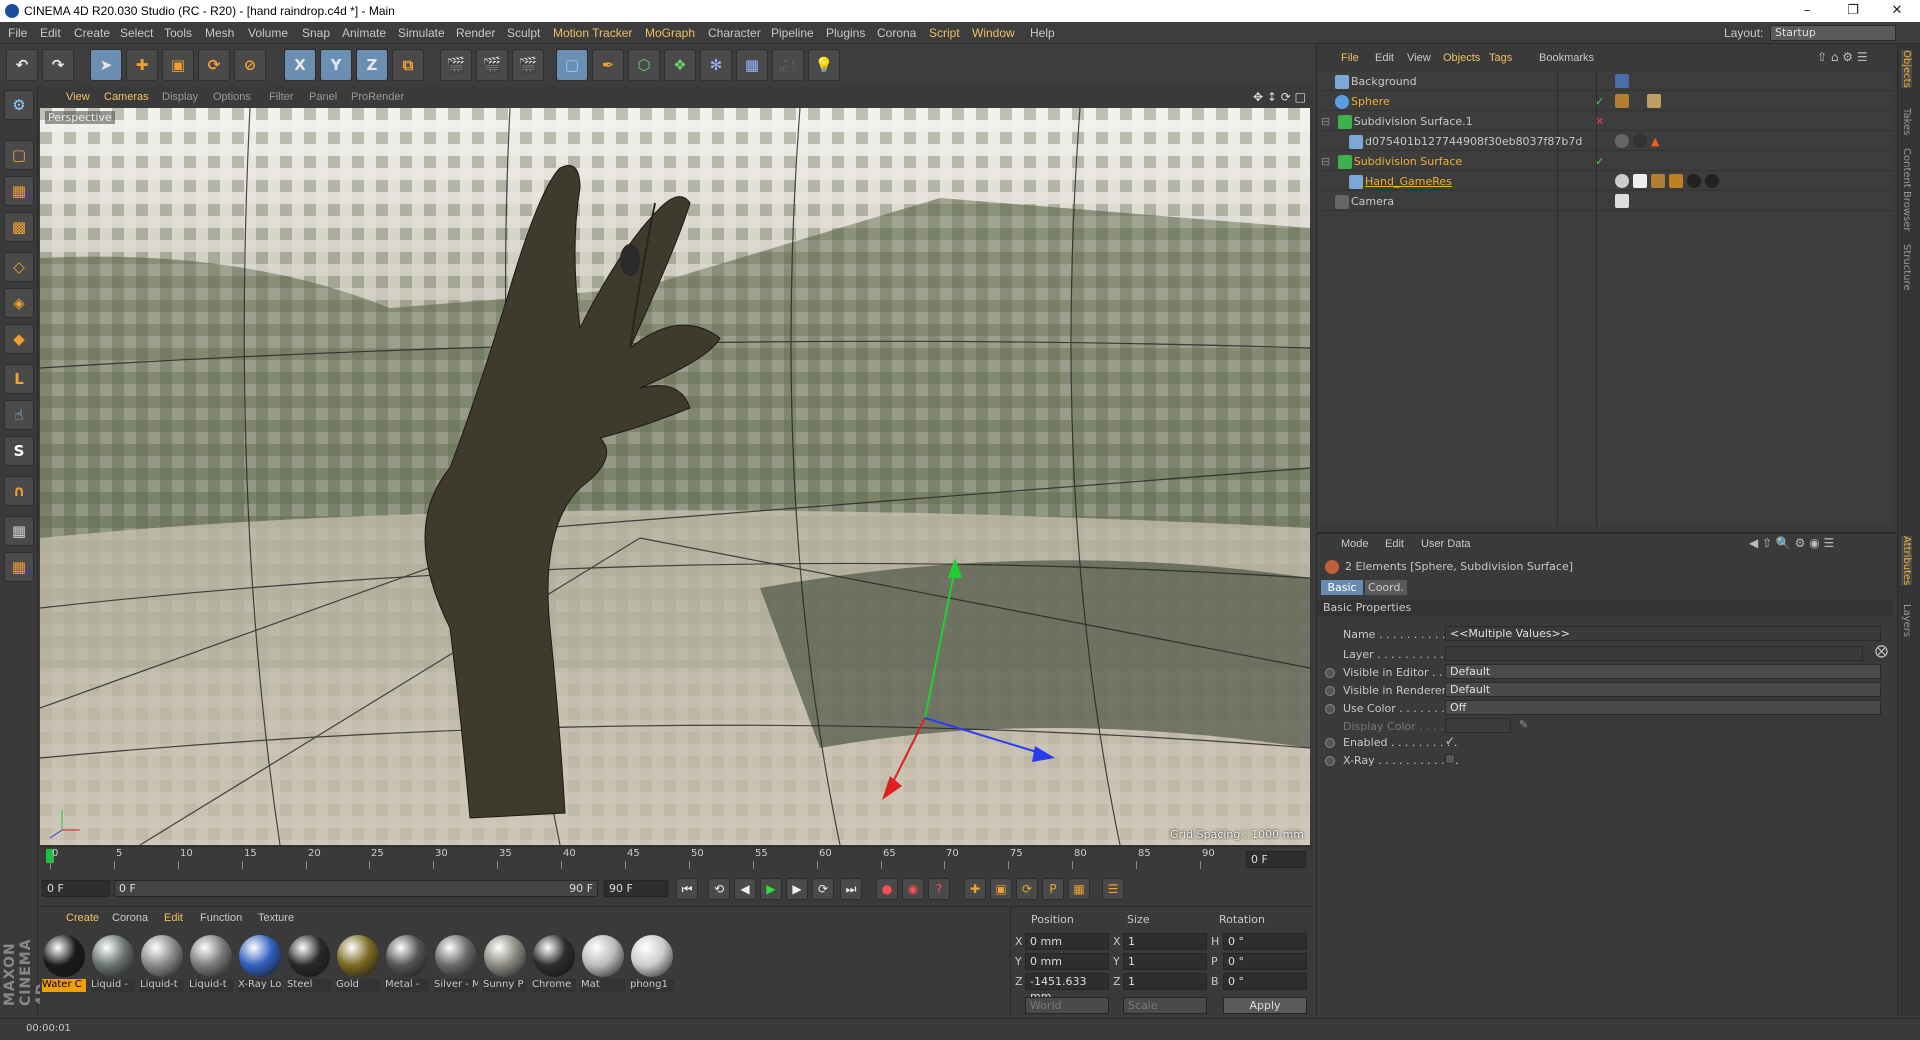  Describe the element at coordinates (1265, 981) in the screenshot. I see `rot-b-field: 0 °` at that location.